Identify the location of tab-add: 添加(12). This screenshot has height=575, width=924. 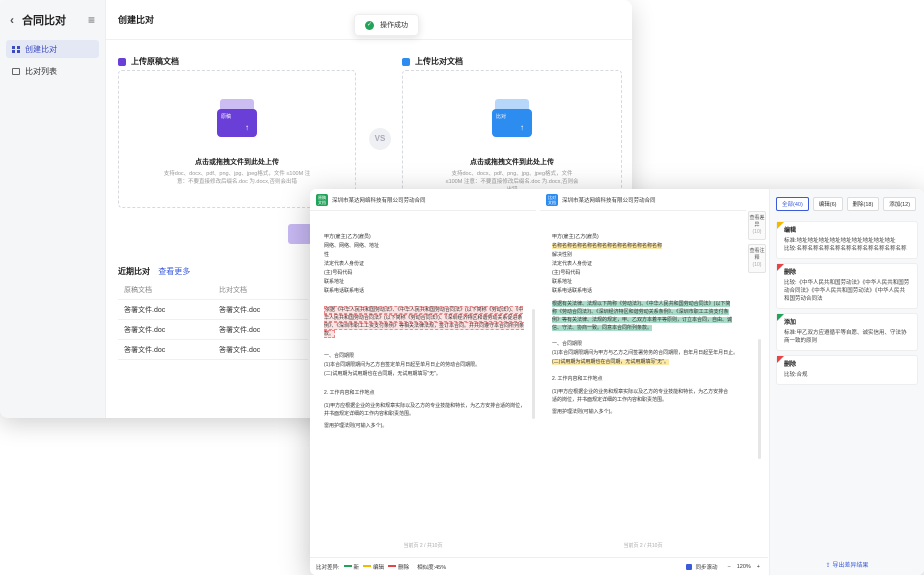
(900, 204).